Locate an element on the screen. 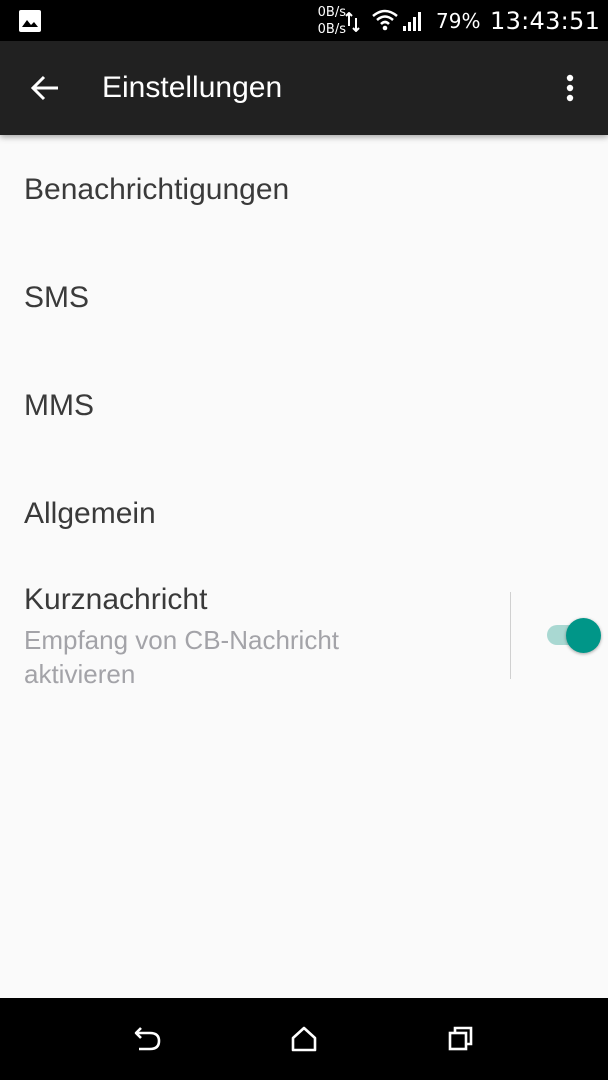 This screenshot has width=608, height=1080. overflow-menu-button is located at coordinates (571, 88).